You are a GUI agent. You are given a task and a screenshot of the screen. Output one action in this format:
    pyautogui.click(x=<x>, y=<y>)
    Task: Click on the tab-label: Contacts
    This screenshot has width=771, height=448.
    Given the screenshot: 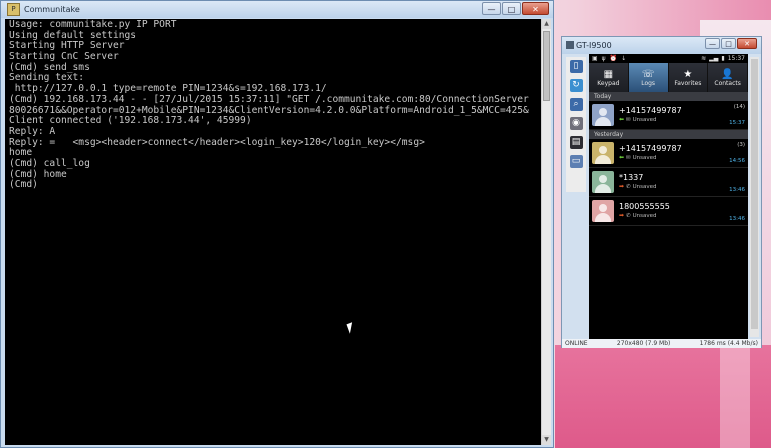 What is the action you would take?
    pyautogui.click(x=727, y=83)
    